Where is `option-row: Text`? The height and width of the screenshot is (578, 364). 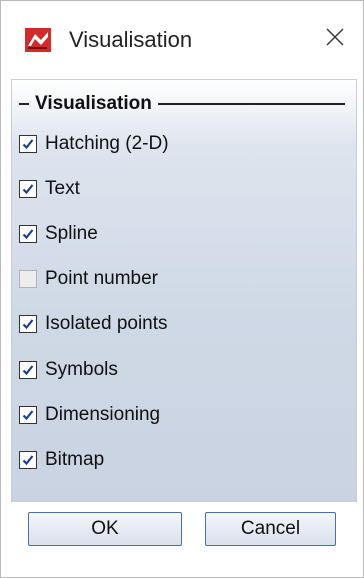
option-row: Text is located at coordinates (49, 189).